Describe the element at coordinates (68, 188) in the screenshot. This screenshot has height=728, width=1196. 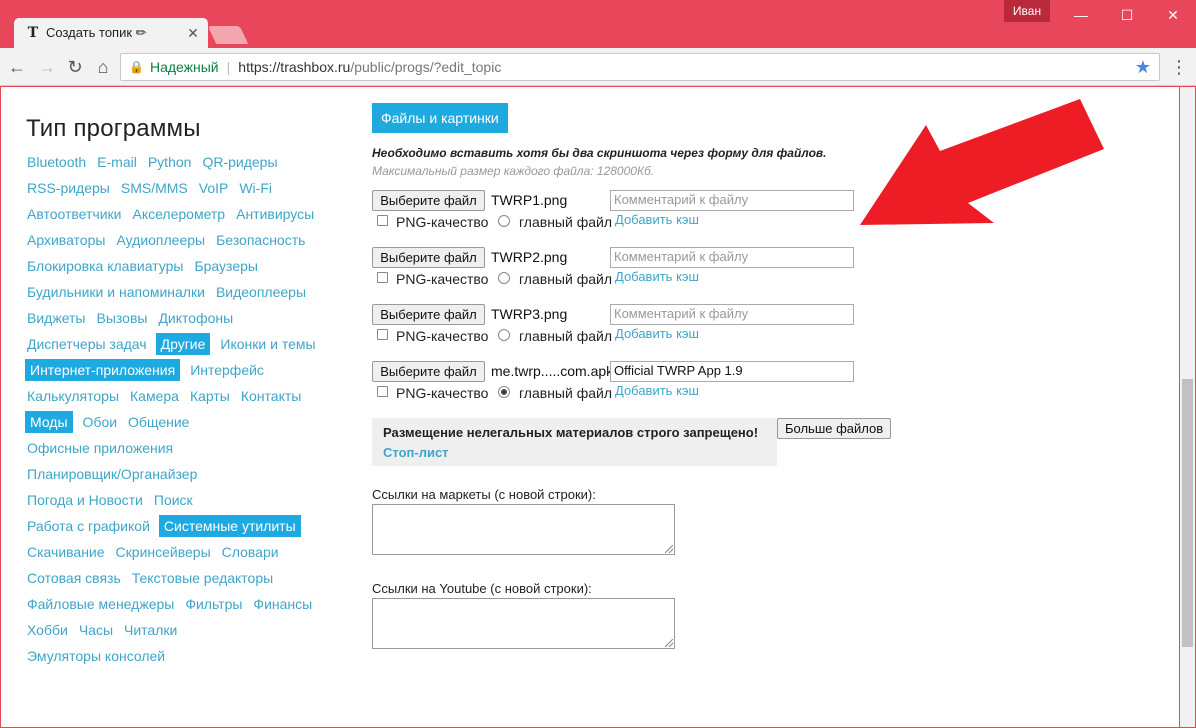
I see `program-type-tag: RSS-ридеры` at that location.